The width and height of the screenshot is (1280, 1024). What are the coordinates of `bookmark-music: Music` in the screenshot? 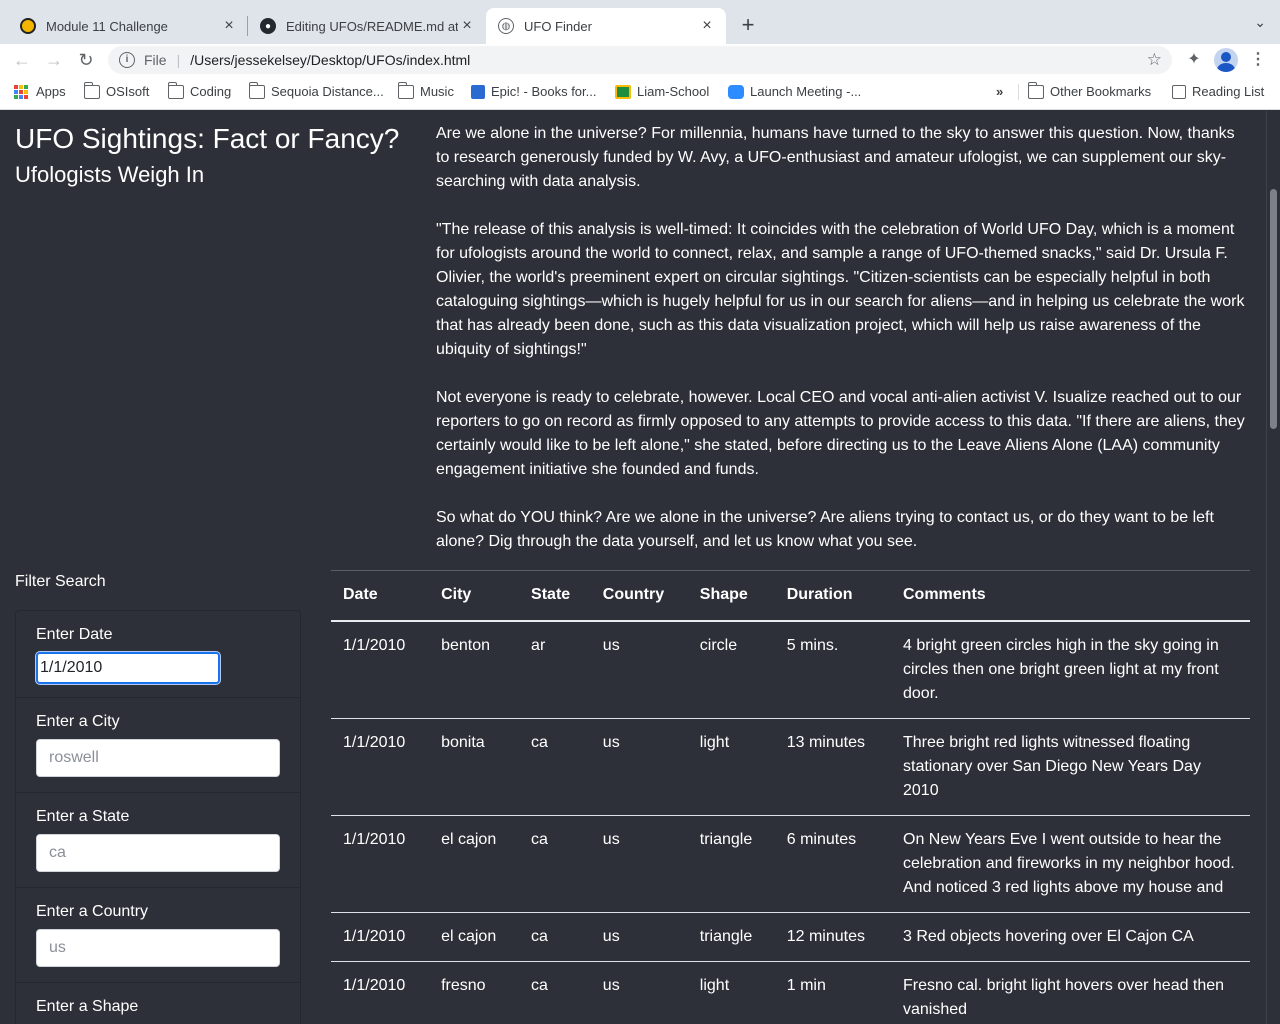 It's located at (425, 90).